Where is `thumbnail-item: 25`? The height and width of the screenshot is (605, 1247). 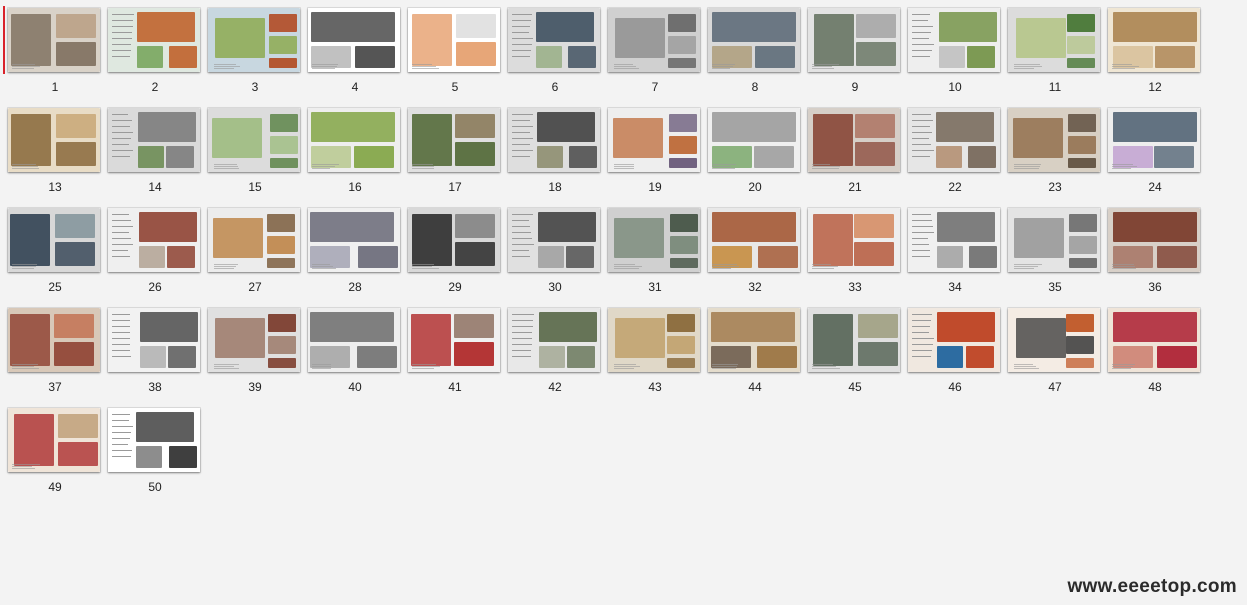 thumbnail-item: 25 is located at coordinates (50, 247).